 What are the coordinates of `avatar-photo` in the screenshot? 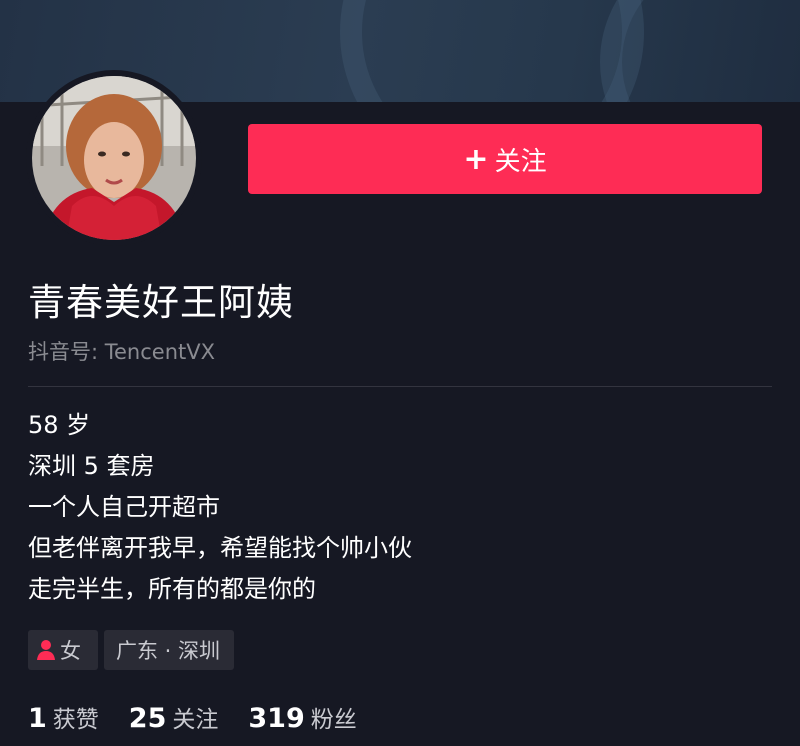 It's located at (114, 158).